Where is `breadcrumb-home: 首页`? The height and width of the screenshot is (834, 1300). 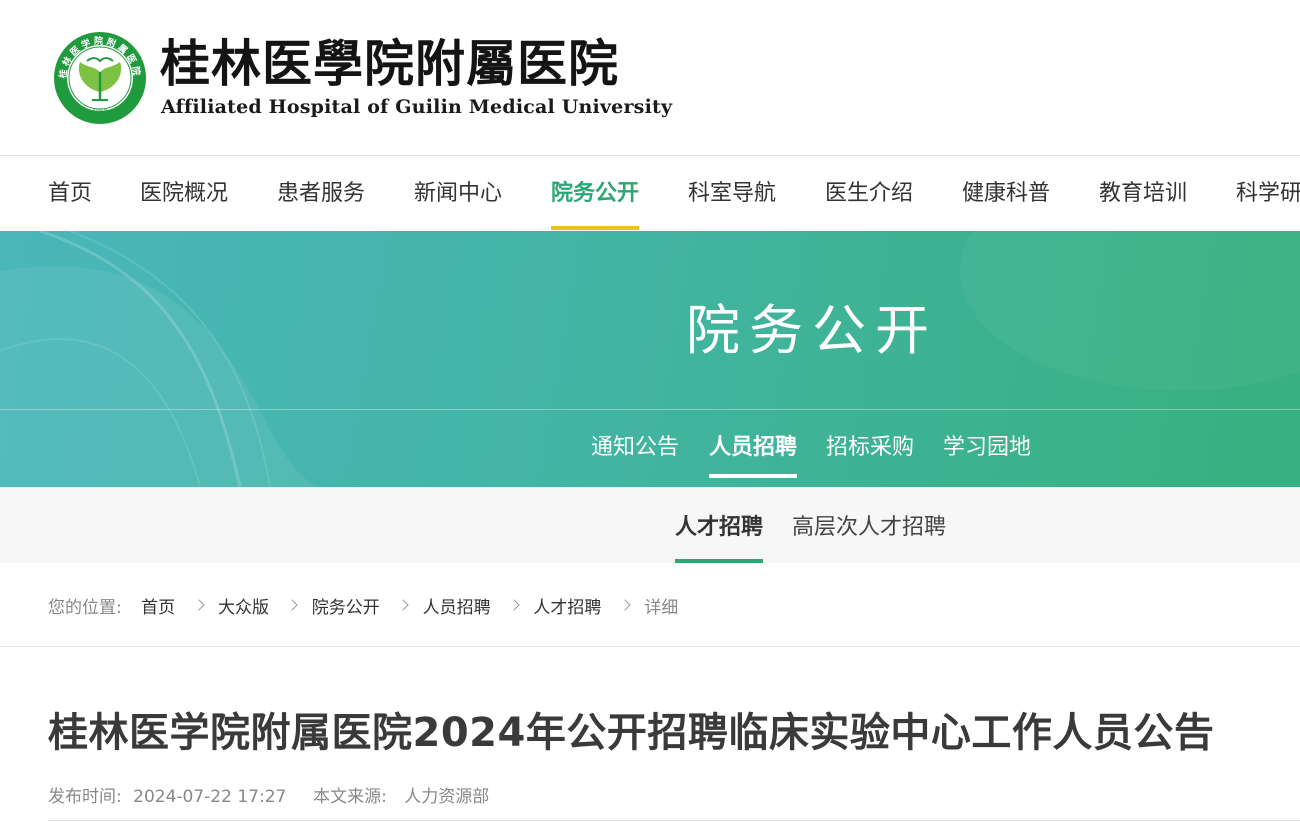
breadcrumb-home: 首页 is located at coordinates (158, 605).